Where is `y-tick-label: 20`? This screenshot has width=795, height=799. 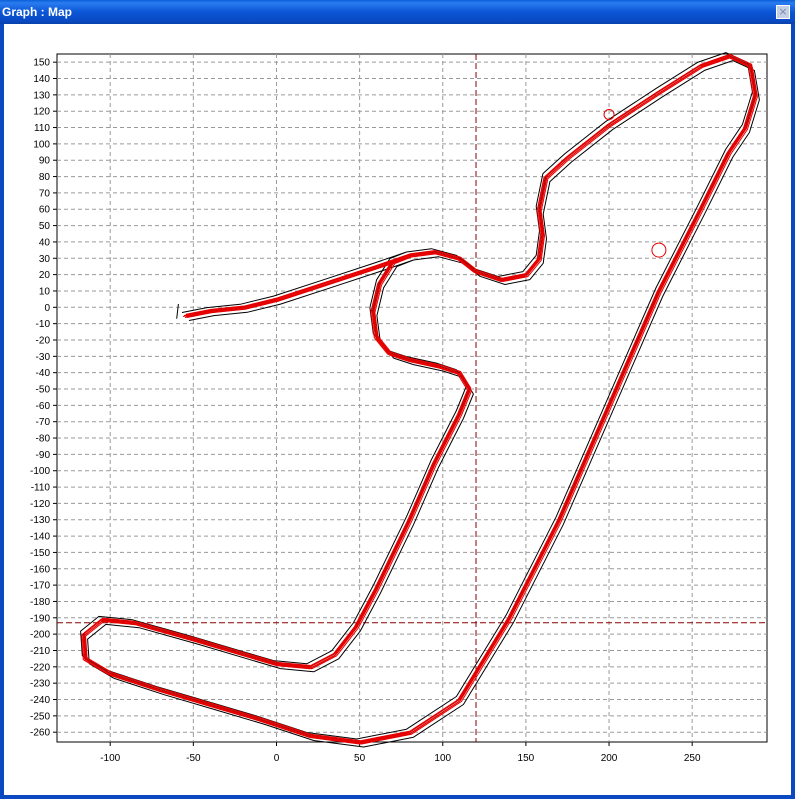 y-tick-label: 20 is located at coordinates (45, 275).